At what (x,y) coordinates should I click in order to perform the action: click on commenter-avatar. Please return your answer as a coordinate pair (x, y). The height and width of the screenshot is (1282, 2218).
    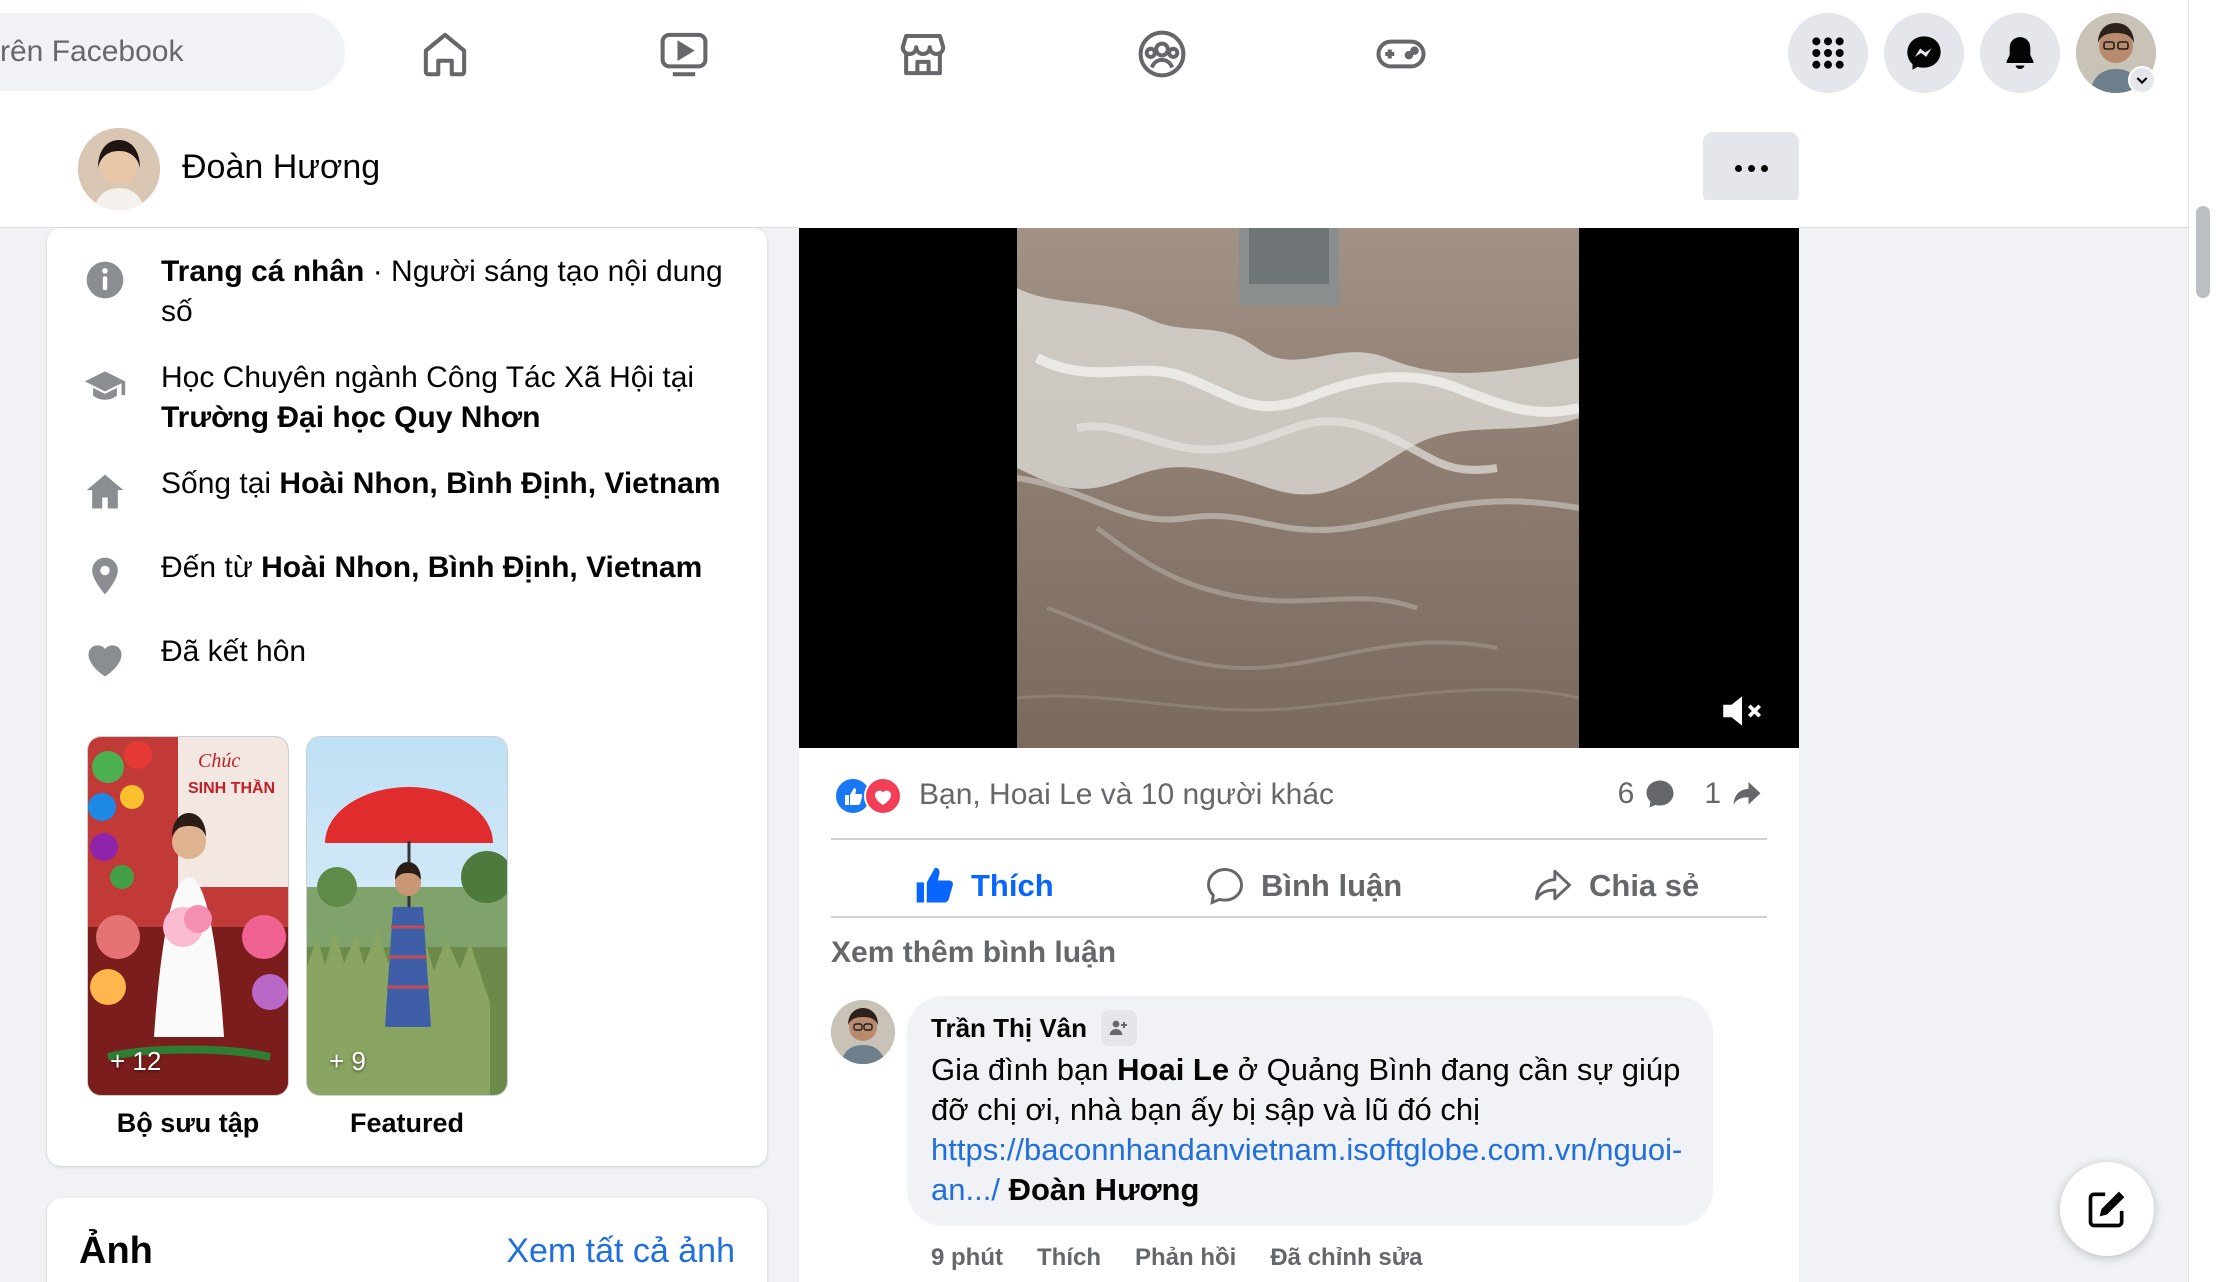
    Looking at the image, I should click on (863, 1032).